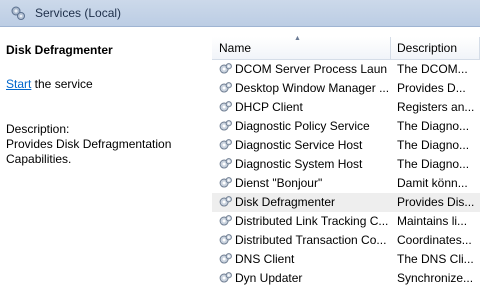  What do you see at coordinates (301, 47) in the screenshot?
I see `column-header-name: ▲ Name` at bounding box center [301, 47].